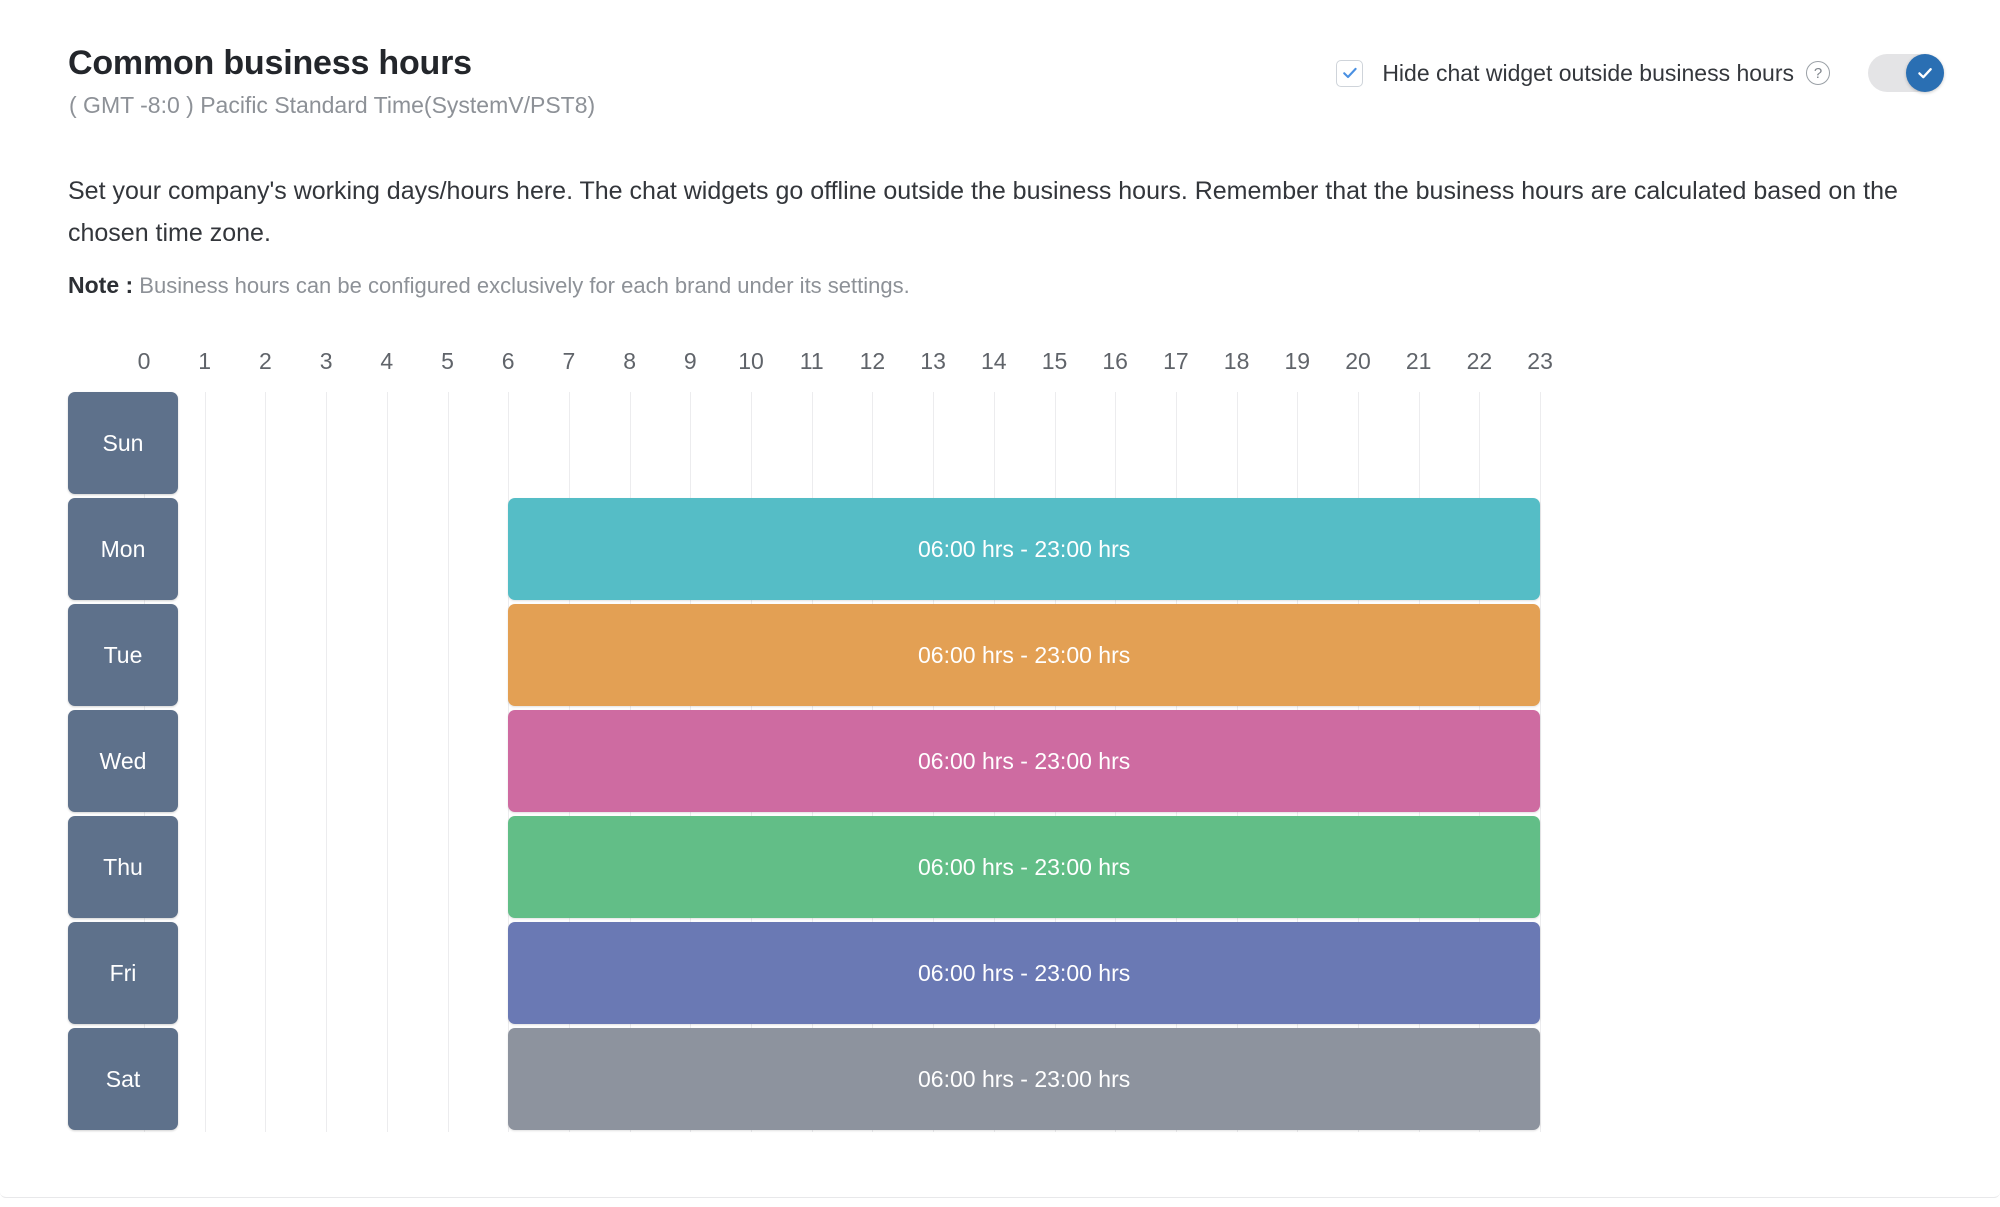 Image resolution: width=2000 pixels, height=1207 pixels. Describe the element at coordinates (123, 1079) in the screenshot. I see `day-chip-sat: Sat` at that location.